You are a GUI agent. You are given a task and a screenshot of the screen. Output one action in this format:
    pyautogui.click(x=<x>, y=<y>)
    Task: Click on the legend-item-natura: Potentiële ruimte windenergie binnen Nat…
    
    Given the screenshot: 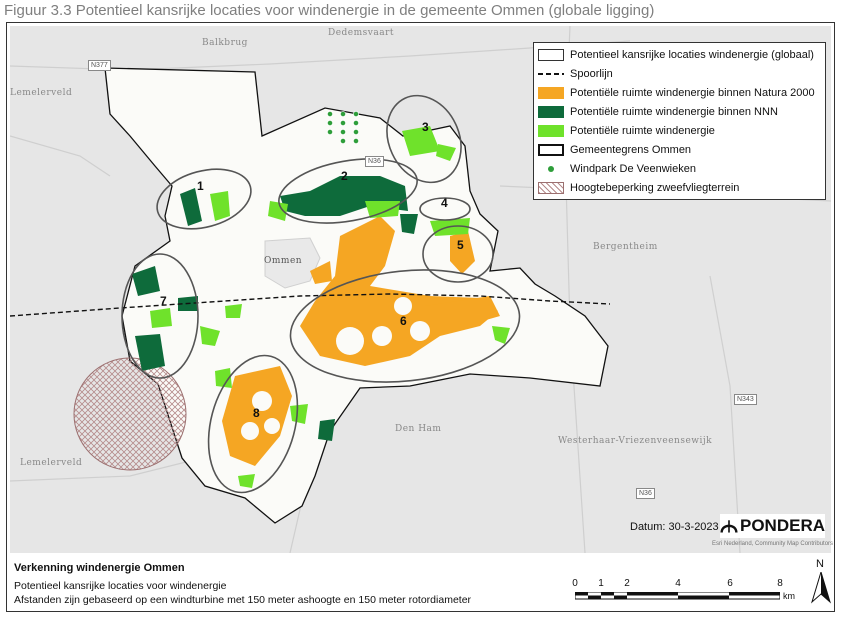 What is the action you would take?
    pyautogui.click(x=676, y=93)
    